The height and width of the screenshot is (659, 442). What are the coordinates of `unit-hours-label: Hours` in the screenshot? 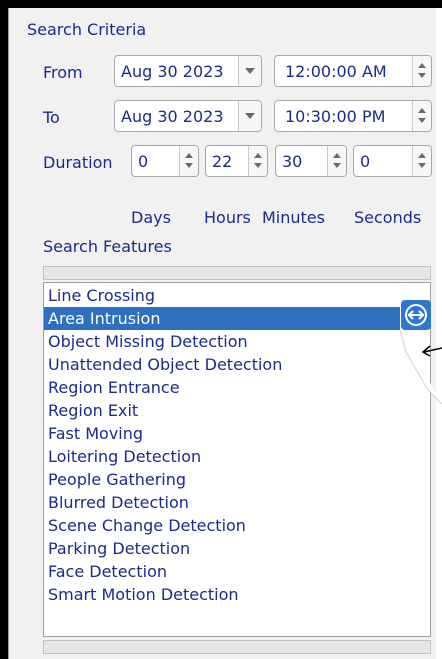 It's located at (227, 217).